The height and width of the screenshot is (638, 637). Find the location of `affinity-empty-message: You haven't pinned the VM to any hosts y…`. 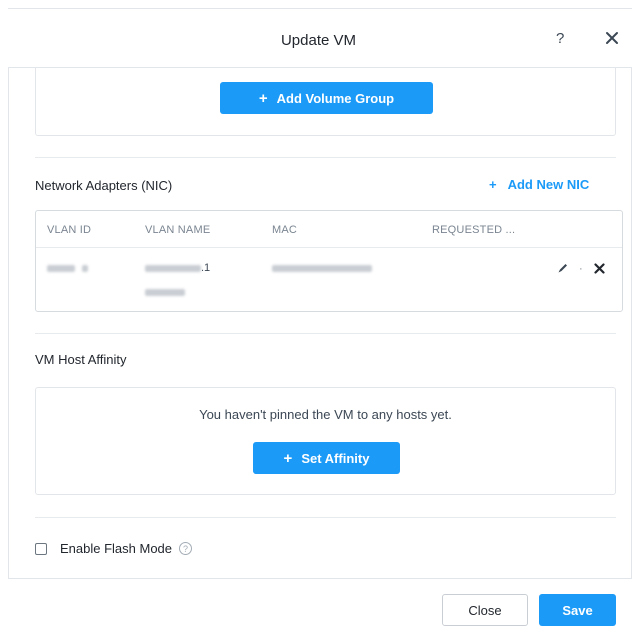

affinity-empty-message: You haven't pinned the VM to any hosts y… is located at coordinates (325, 414).